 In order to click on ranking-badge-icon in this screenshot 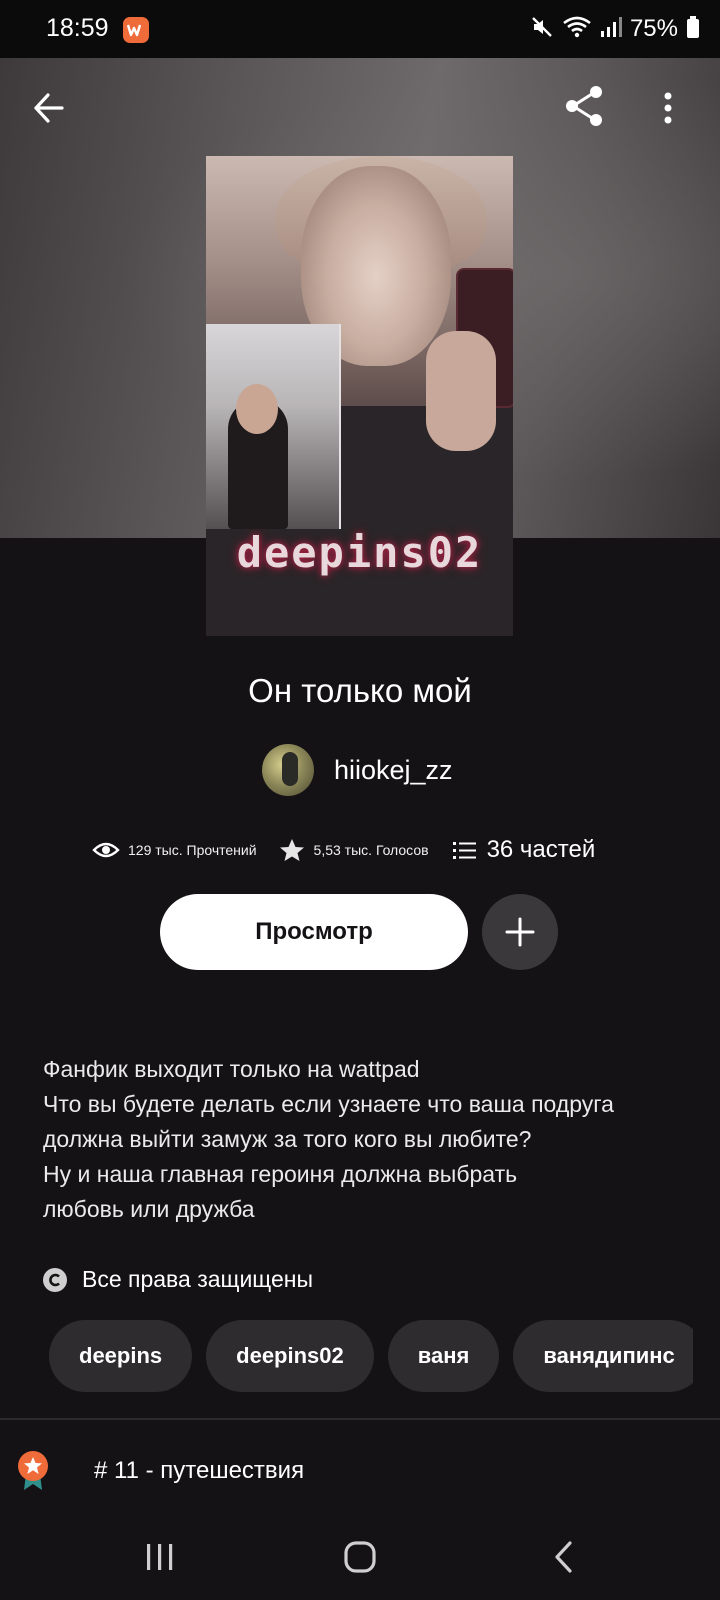, I will do `click(33, 1470)`.